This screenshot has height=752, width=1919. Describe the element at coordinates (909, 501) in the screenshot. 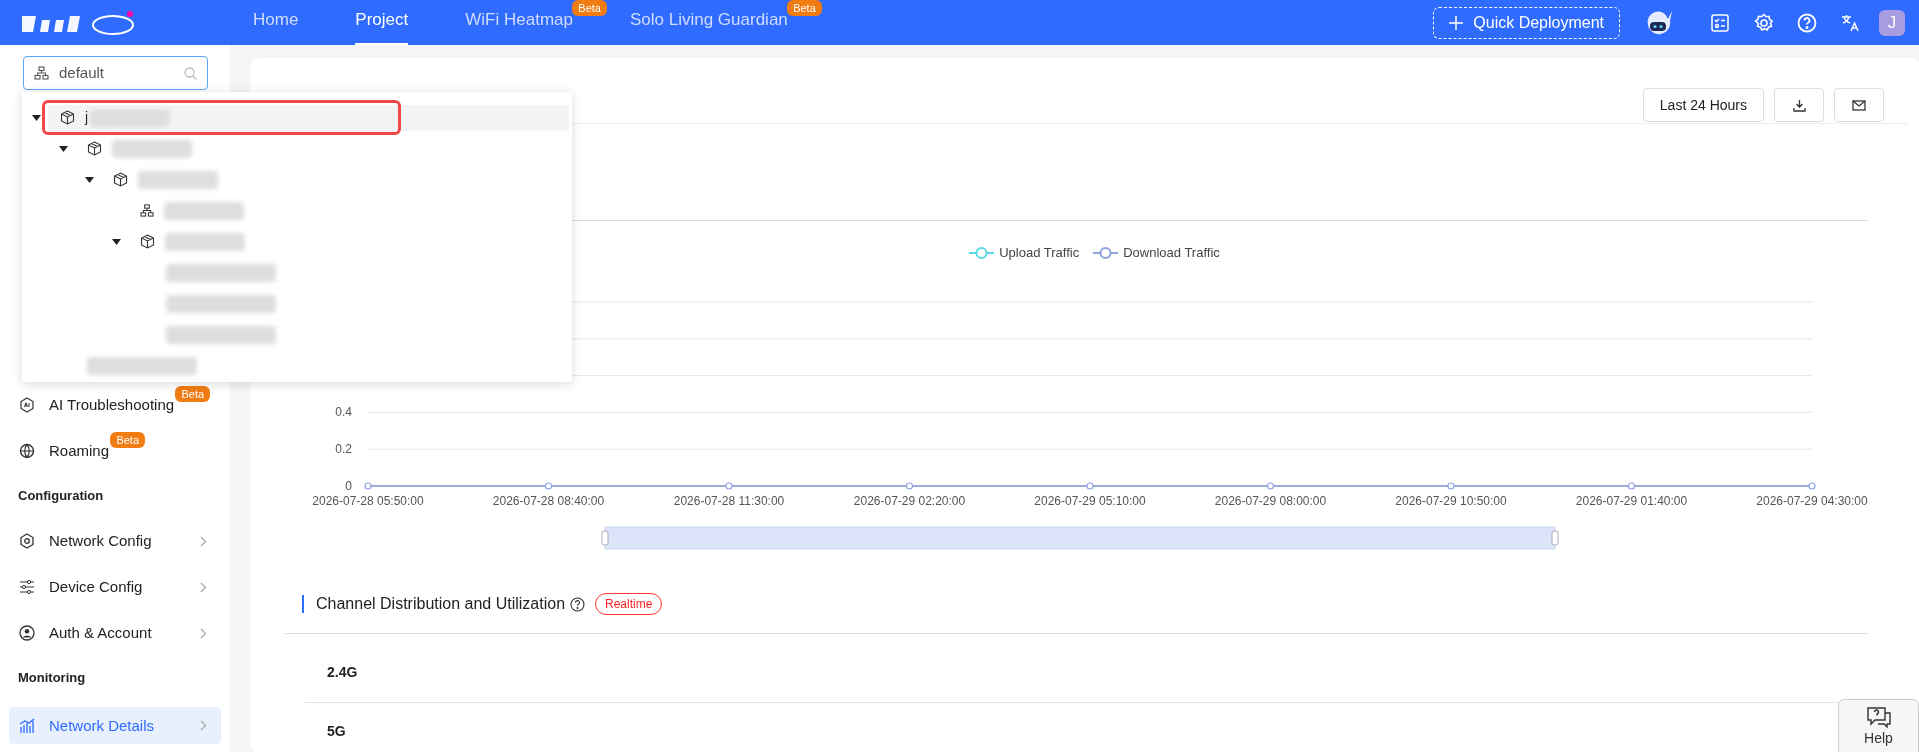

I see `axis-label: 2026-07-29 02:20:00` at that location.